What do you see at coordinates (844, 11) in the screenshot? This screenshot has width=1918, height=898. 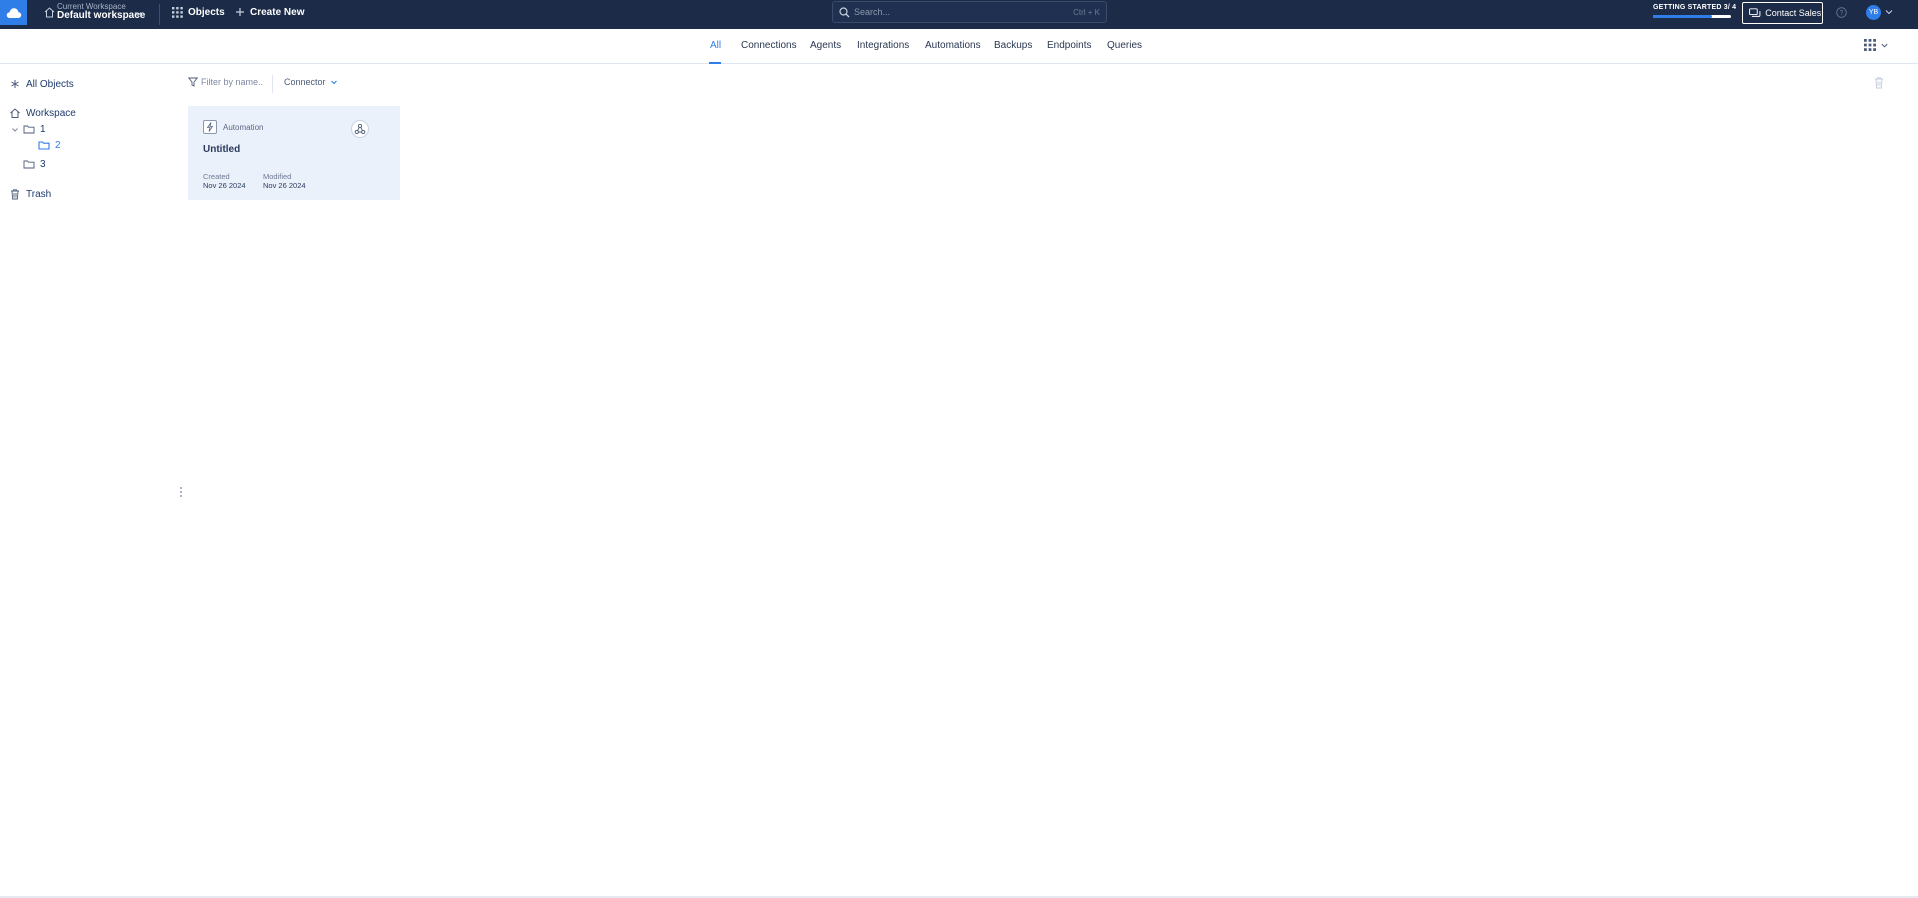 I see `search-icon` at bounding box center [844, 11].